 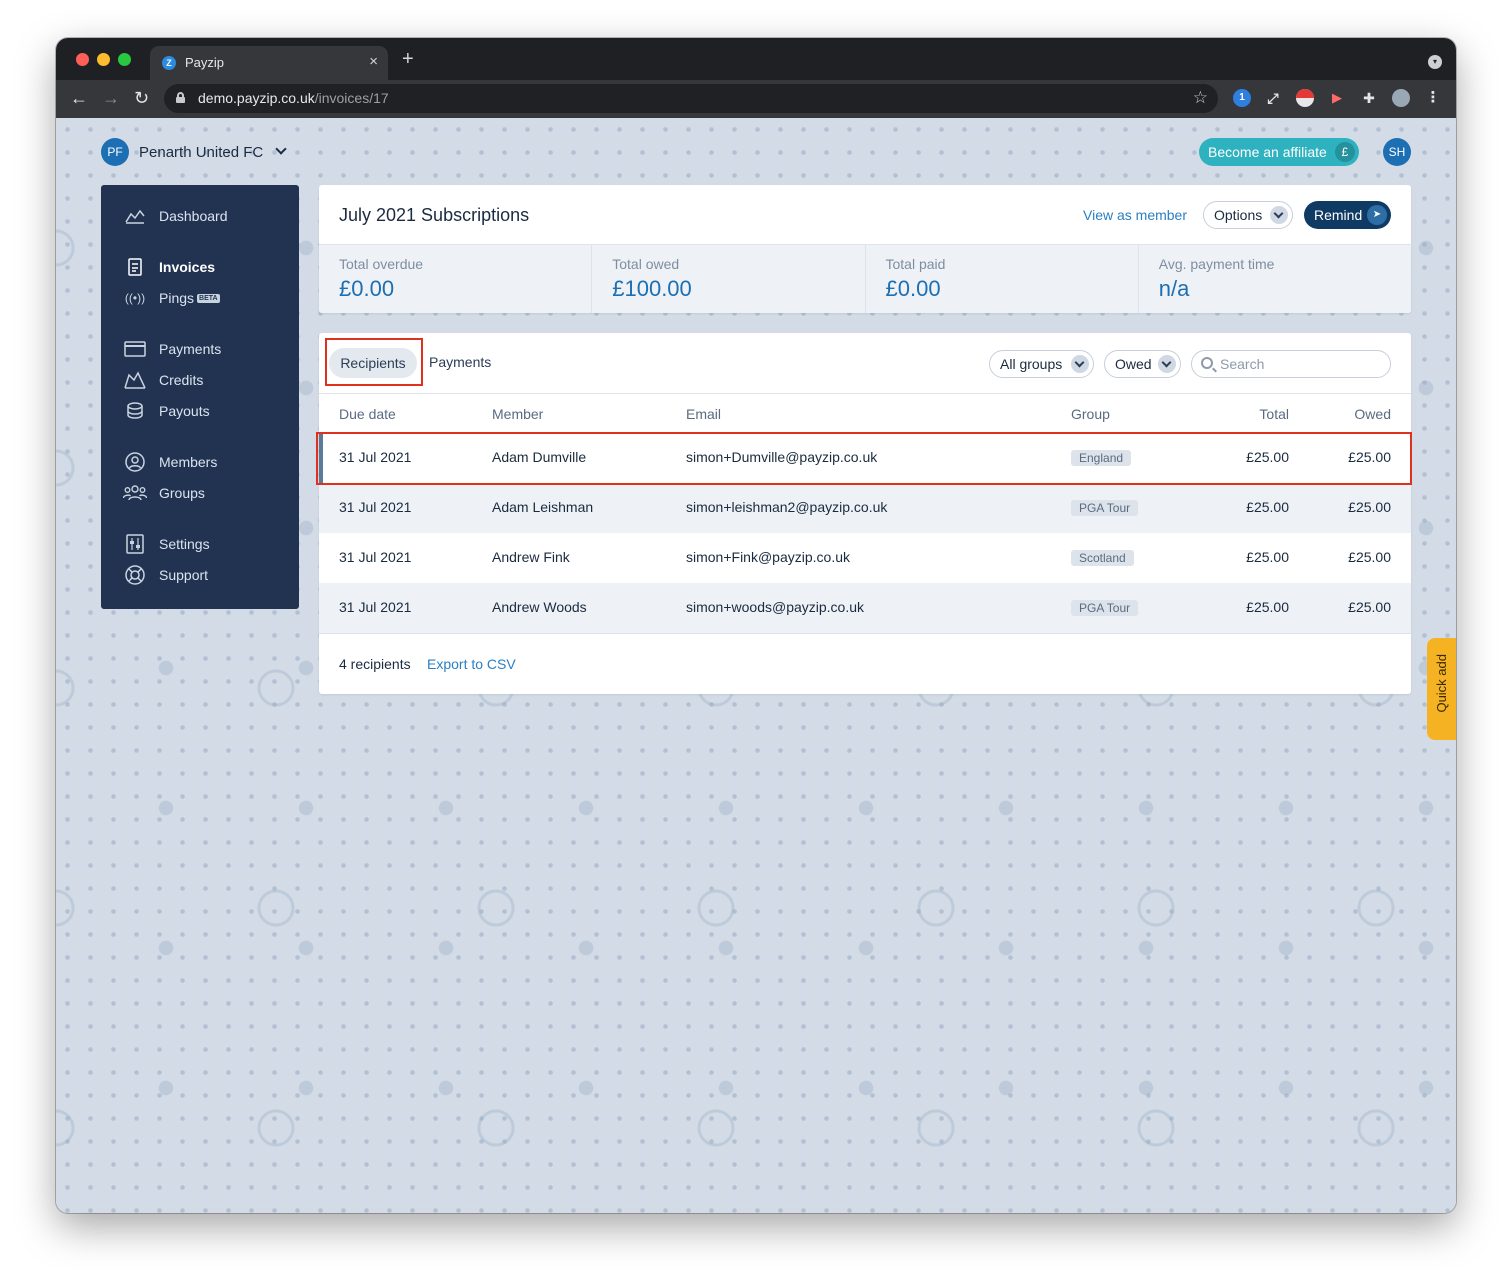 I want to click on highlight-selected-row, so click(x=864, y=458).